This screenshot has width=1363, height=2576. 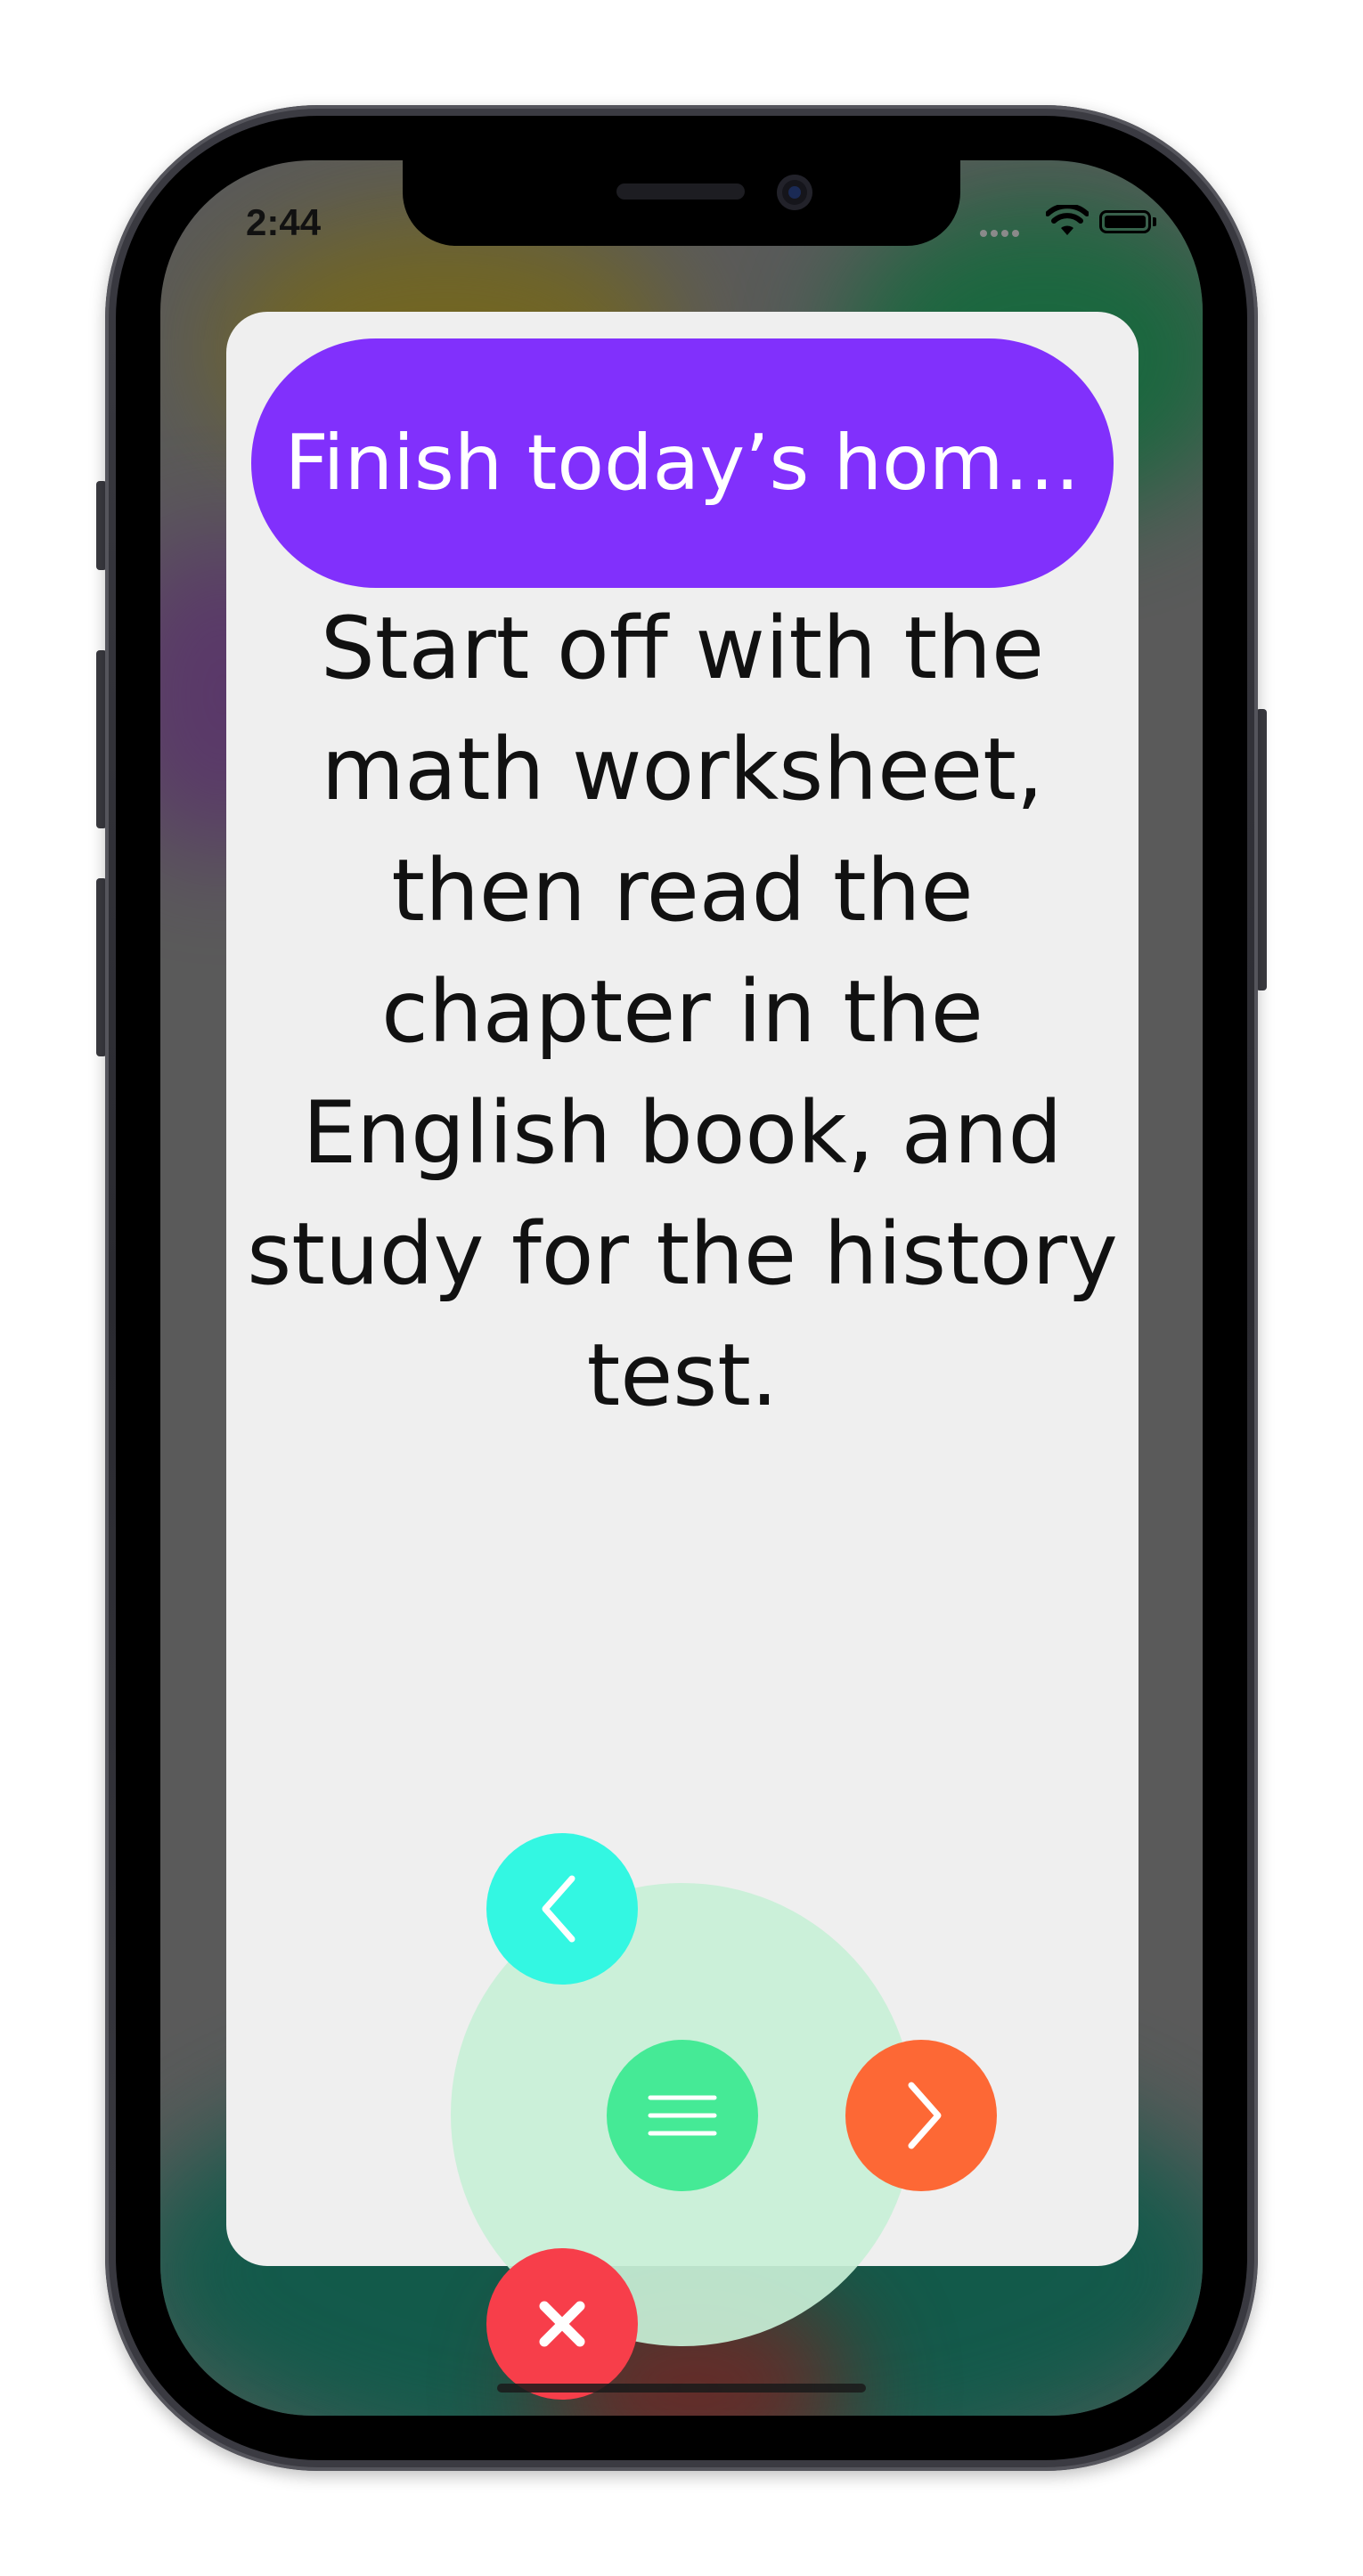 What do you see at coordinates (925, 2116) in the screenshot?
I see `chevron-right-icon` at bounding box center [925, 2116].